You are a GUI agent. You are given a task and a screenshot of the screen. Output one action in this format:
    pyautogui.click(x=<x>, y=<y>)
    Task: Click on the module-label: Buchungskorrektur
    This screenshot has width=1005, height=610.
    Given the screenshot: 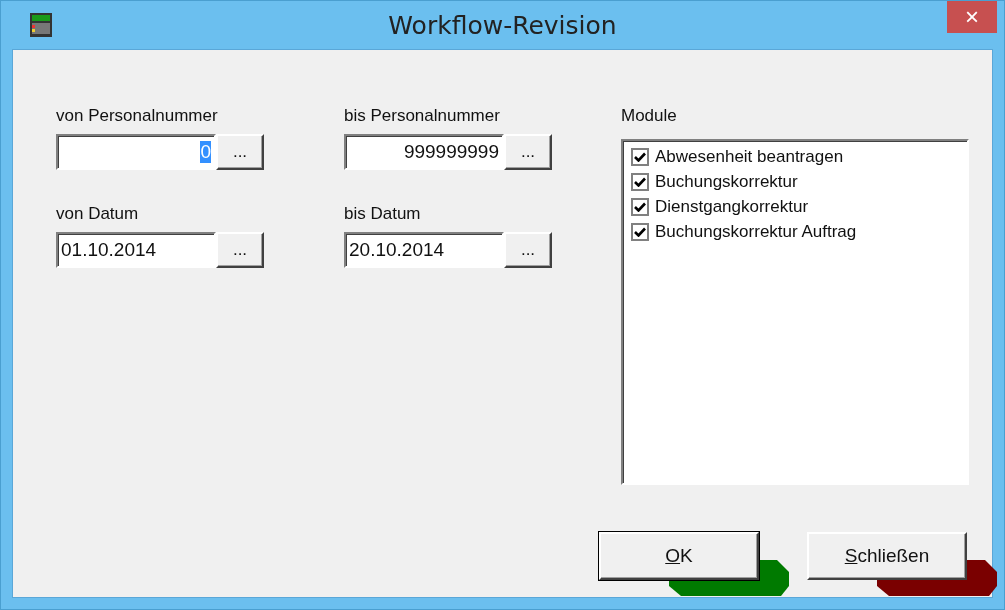 What is the action you would take?
    pyautogui.click(x=726, y=182)
    